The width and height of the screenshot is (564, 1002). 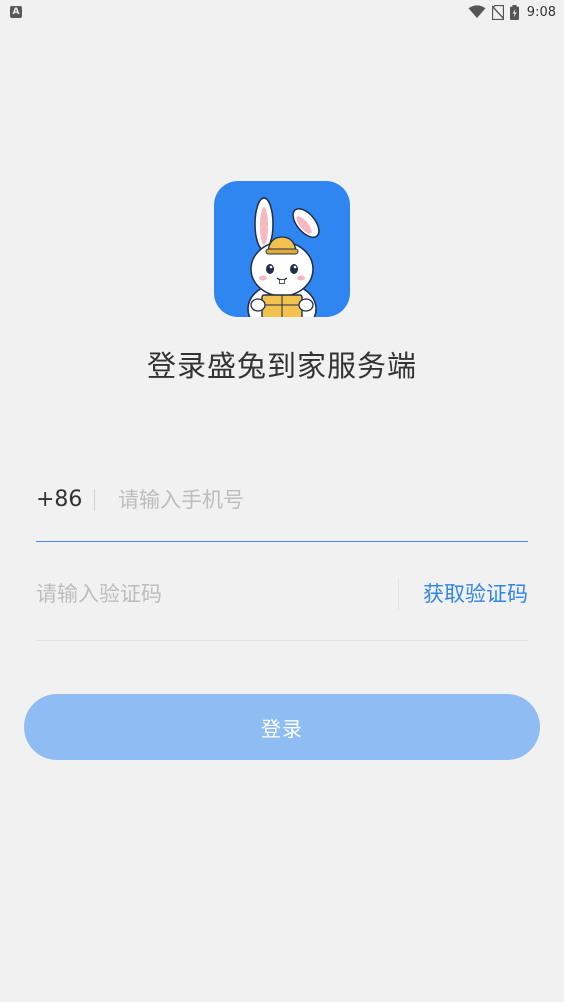 What do you see at coordinates (281, 366) in the screenshot?
I see `page-title: 登录盛兔到家服务端` at bounding box center [281, 366].